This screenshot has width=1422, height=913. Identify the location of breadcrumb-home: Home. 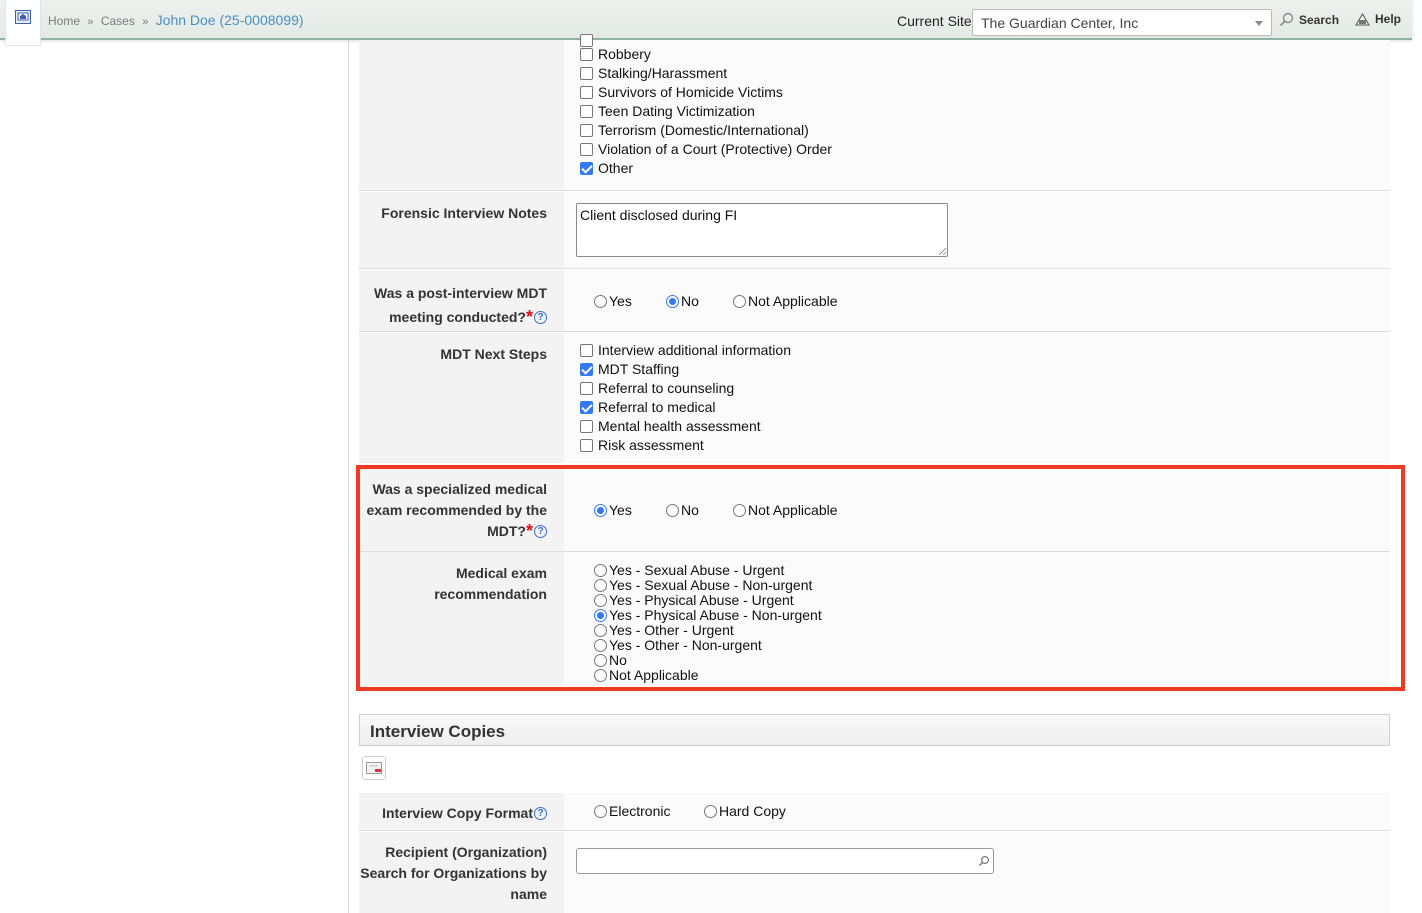
(64, 21).